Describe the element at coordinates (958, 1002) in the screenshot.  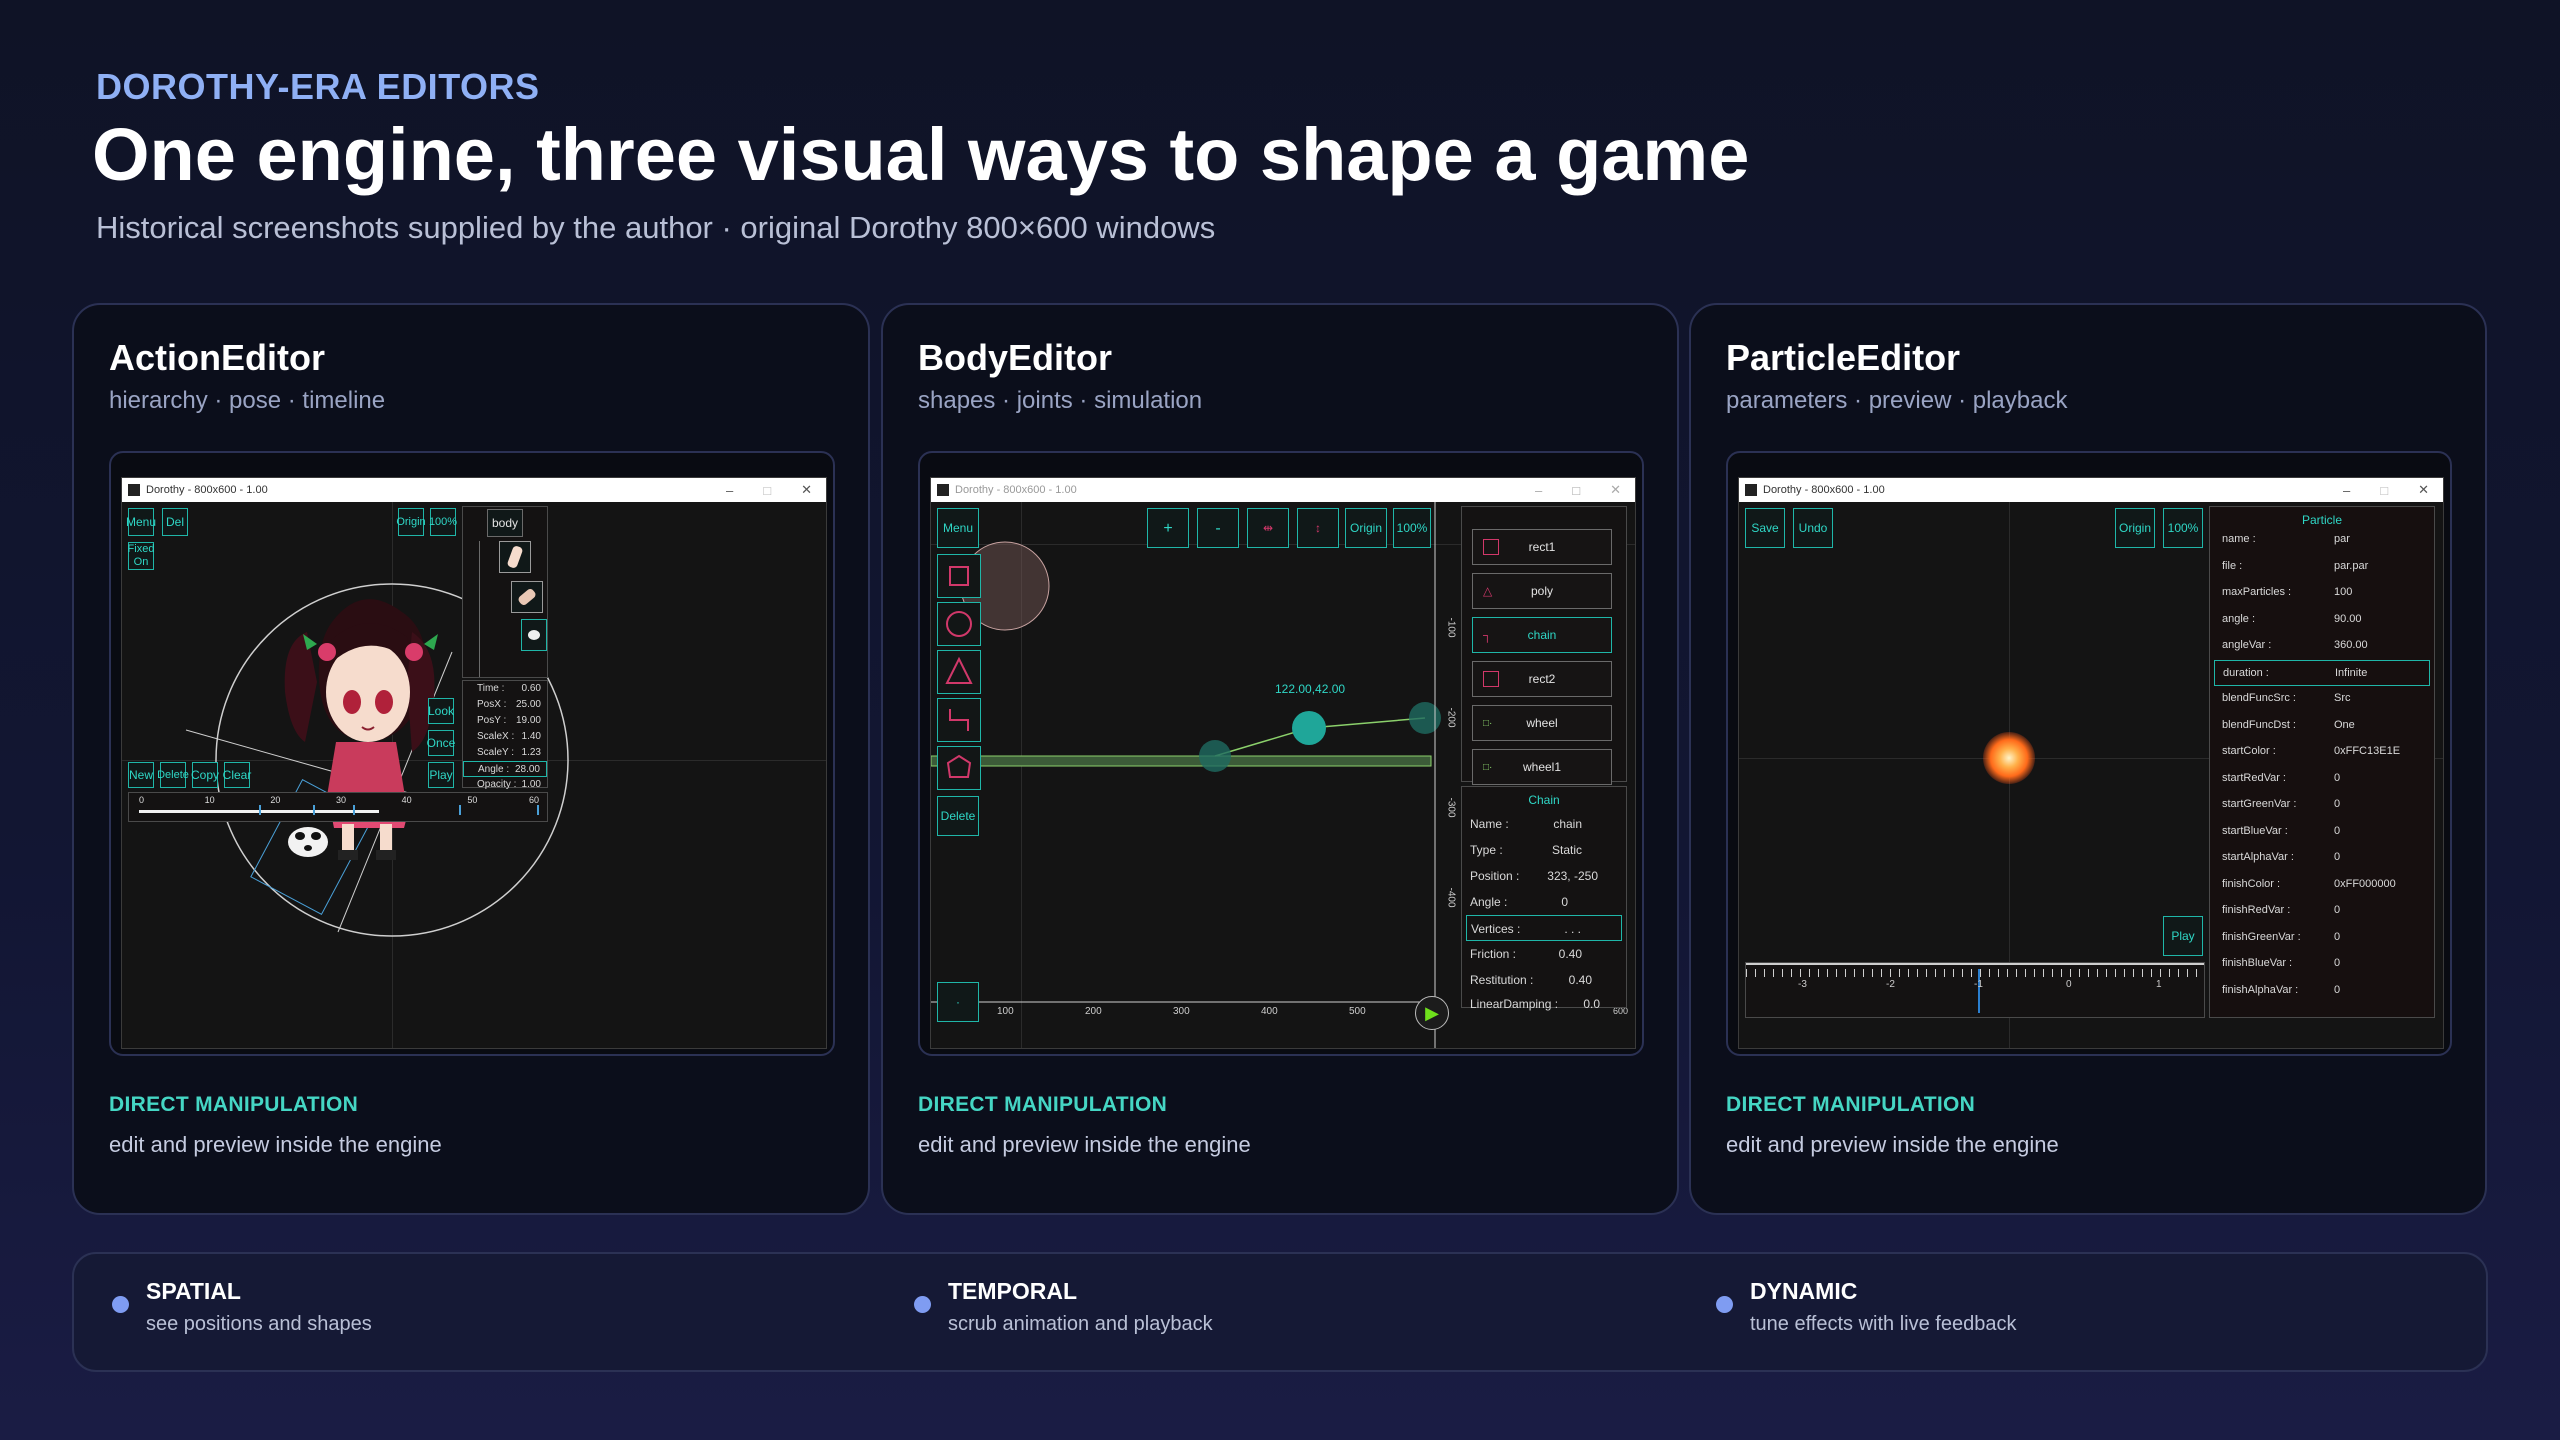
I see `toggle-icon: ·` at that location.